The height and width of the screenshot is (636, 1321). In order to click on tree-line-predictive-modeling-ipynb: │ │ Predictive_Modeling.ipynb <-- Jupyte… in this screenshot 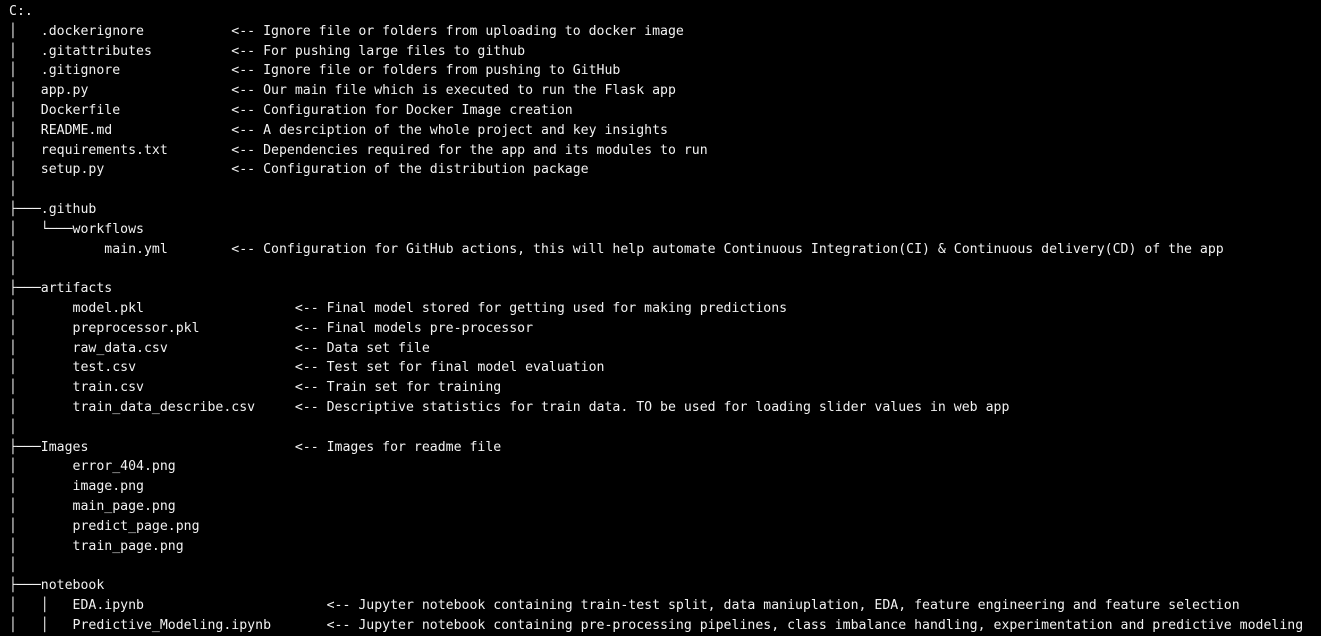, I will do `click(656, 625)`.